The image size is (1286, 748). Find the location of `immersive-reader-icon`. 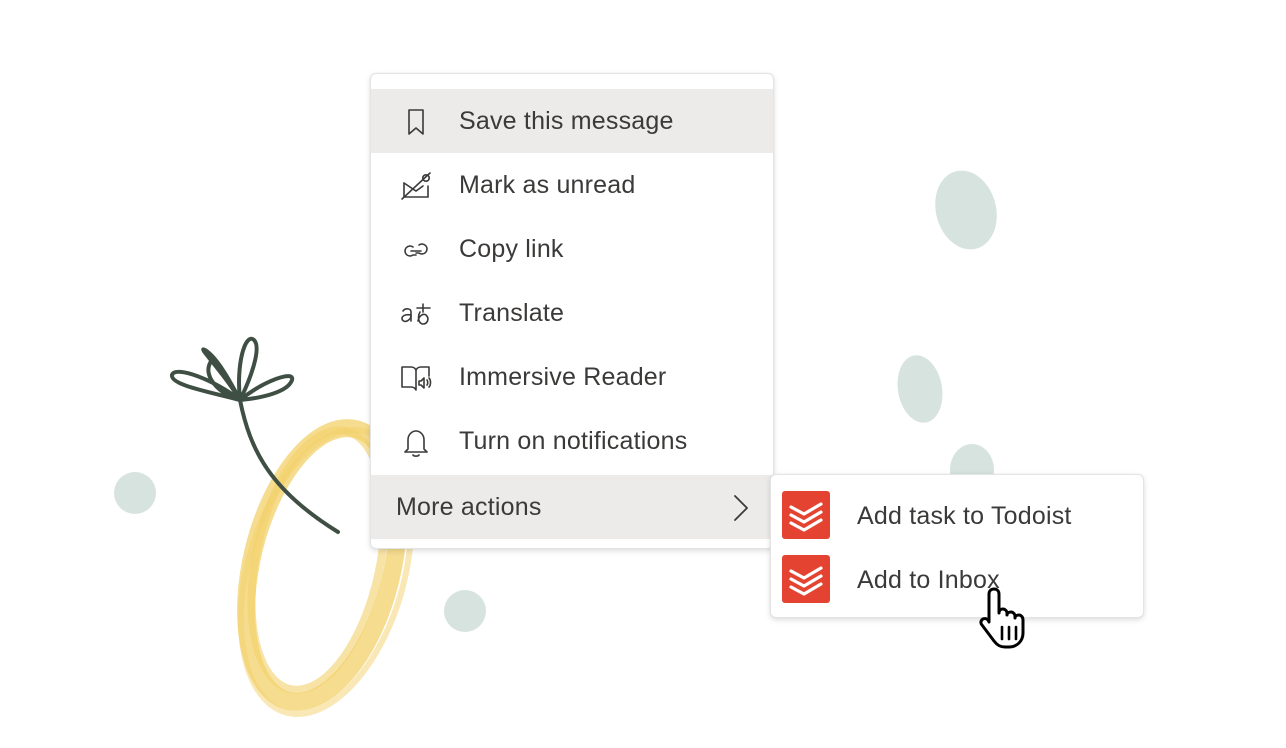

immersive-reader-icon is located at coordinates (416, 378).